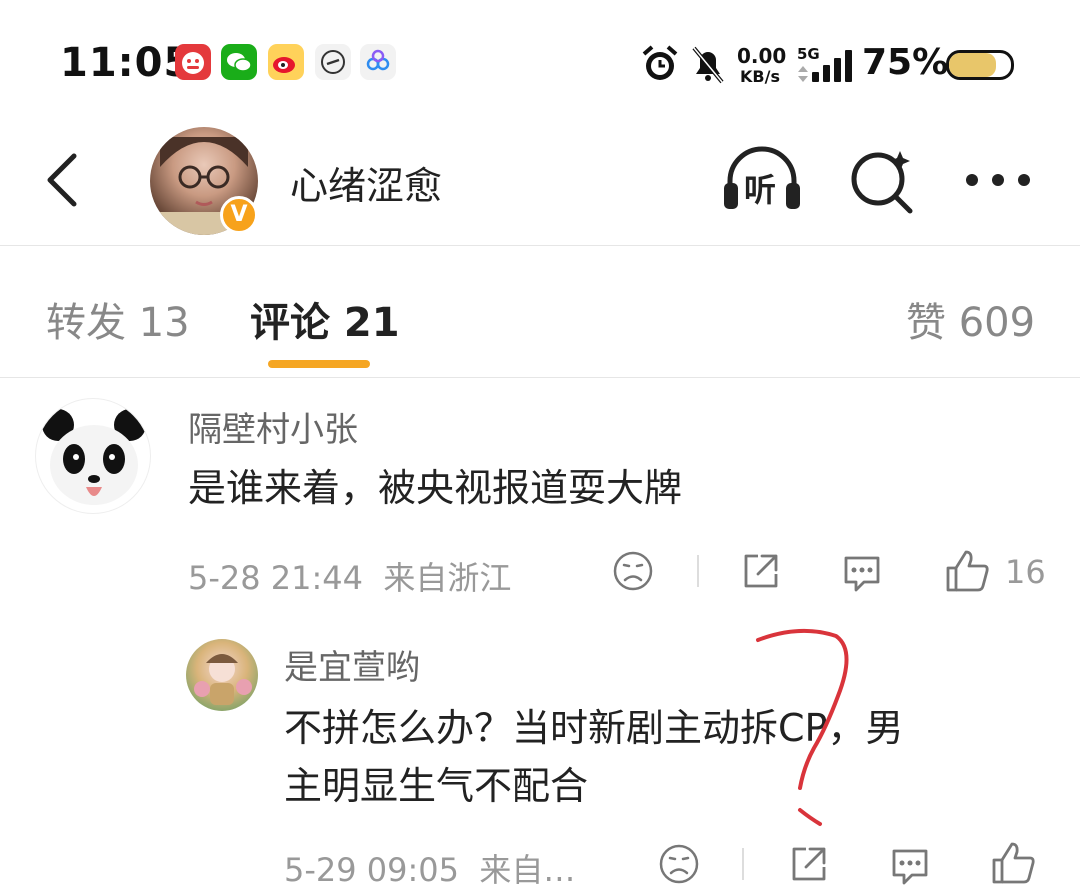 The height and width of the screenshot is (895, 1080). What do you see at coordinates (998, 180) in the screenshot?
I see `more-icon` at bounding box center [998, 180].